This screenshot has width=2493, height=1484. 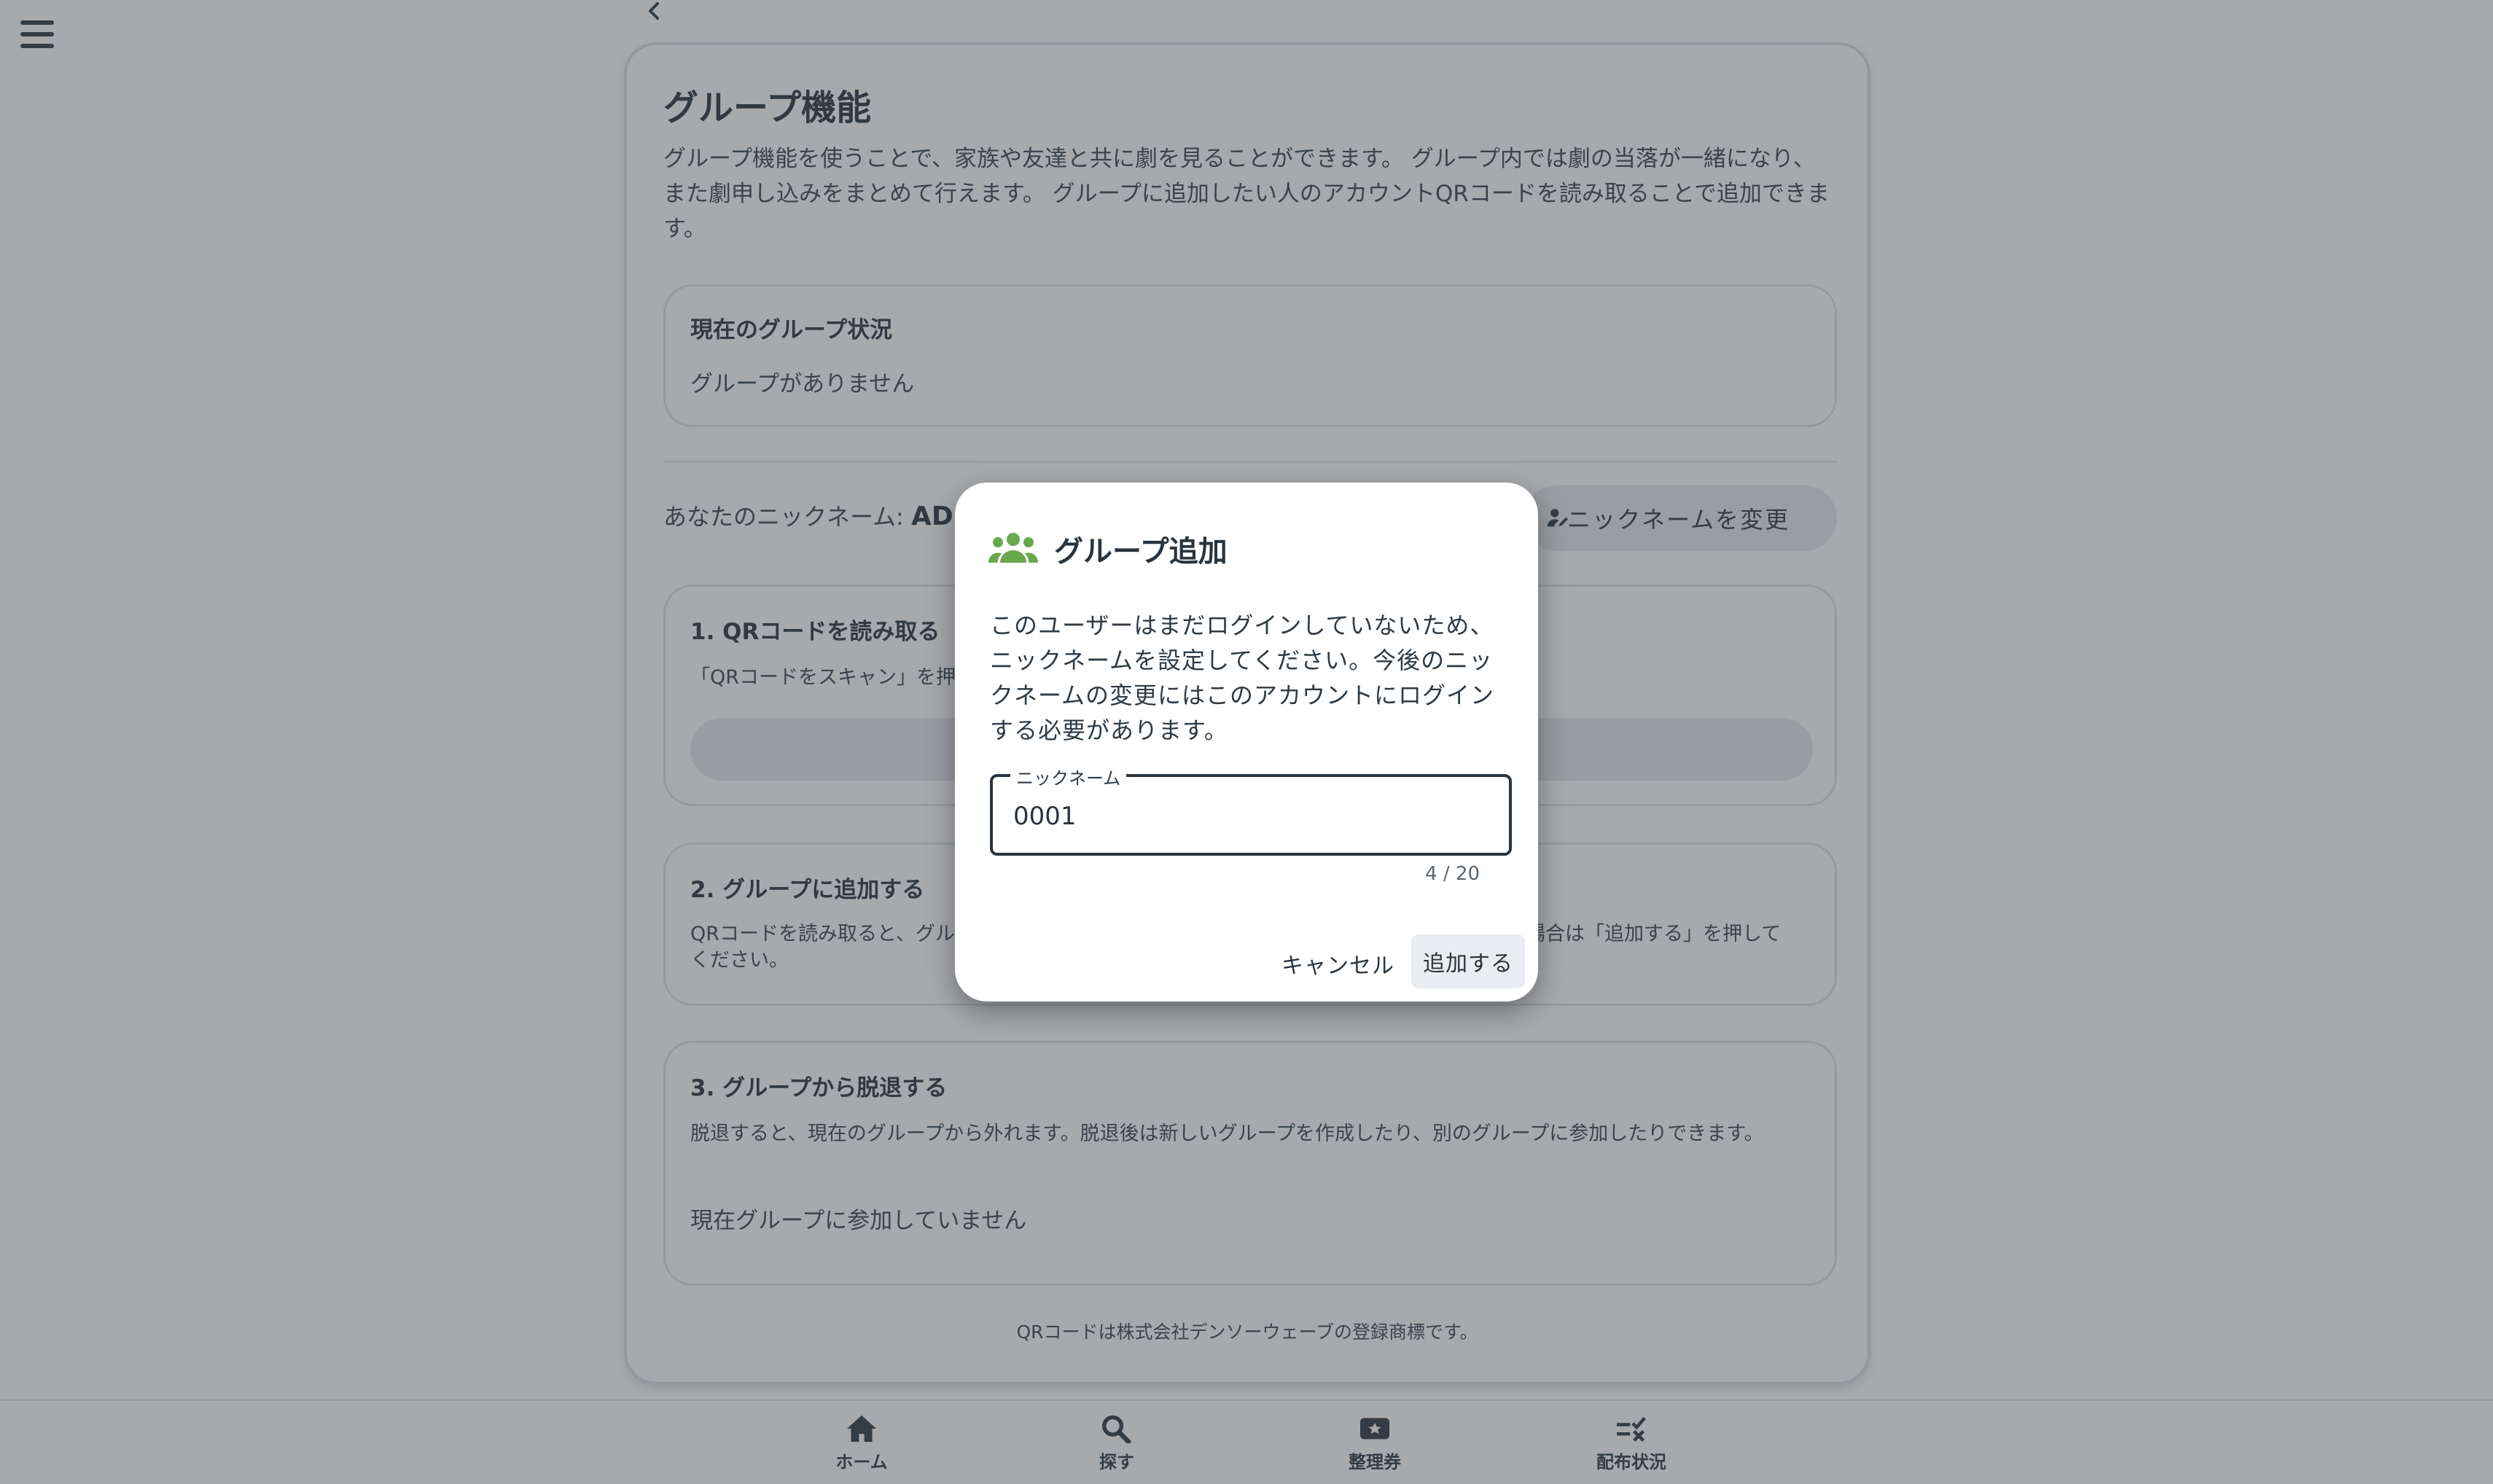 What do you see at coordinates (1453, 874) in the screenshot?
I see `character-counter: 4 / 20` at bounding box center [1453, 874].